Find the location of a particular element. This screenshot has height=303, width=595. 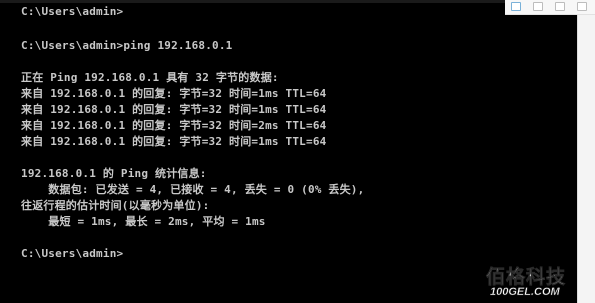

console-line-ping-header: 正在 Ping 192.168.0.1 具有 32 字节的数据: is located at coordinates (150, 77).